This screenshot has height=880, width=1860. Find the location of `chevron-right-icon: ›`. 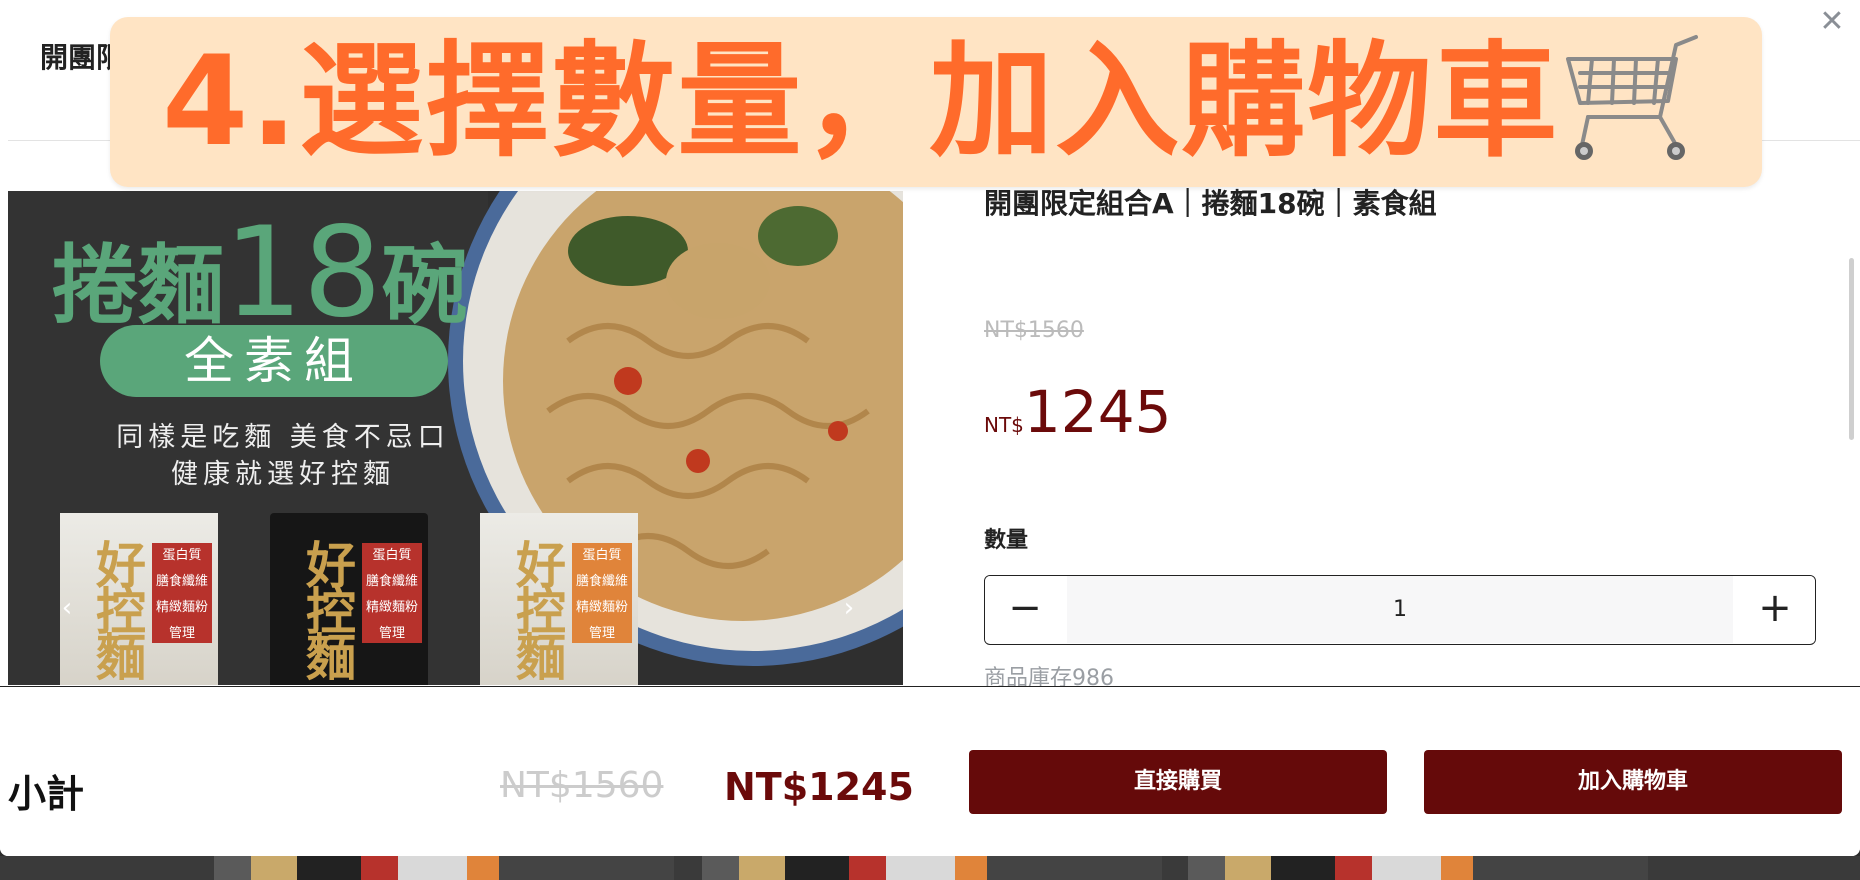

chevron-right-icon: › is located at coordinates (849, 608).